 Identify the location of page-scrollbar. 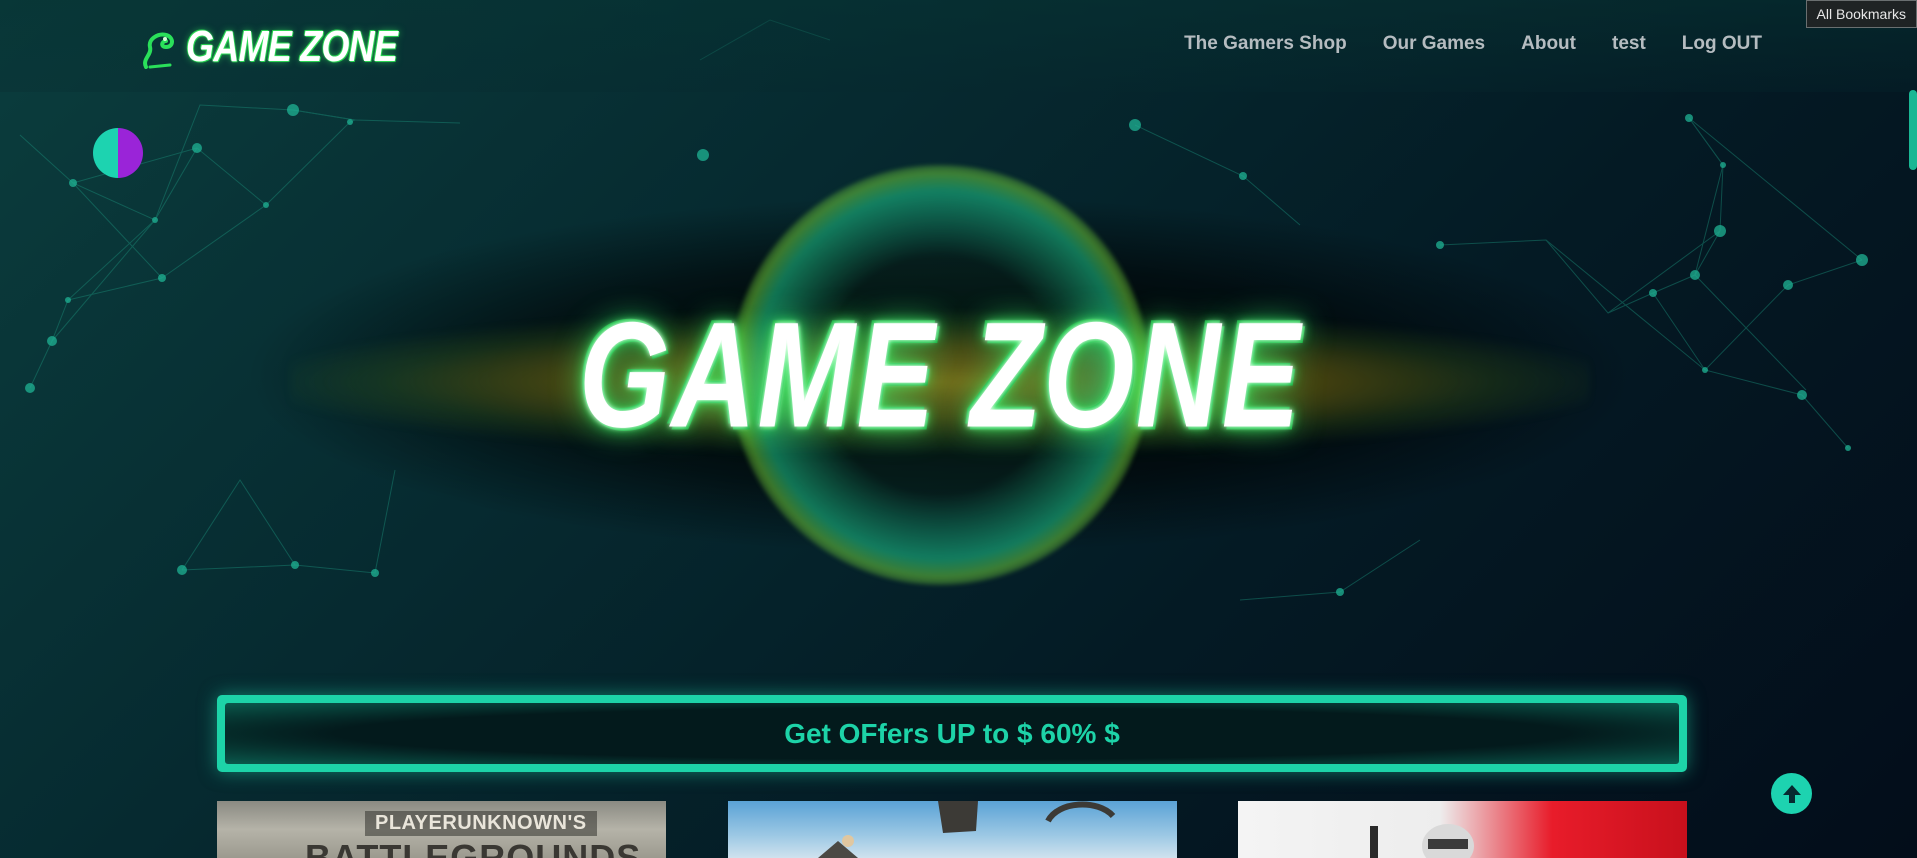
(1913, 130).